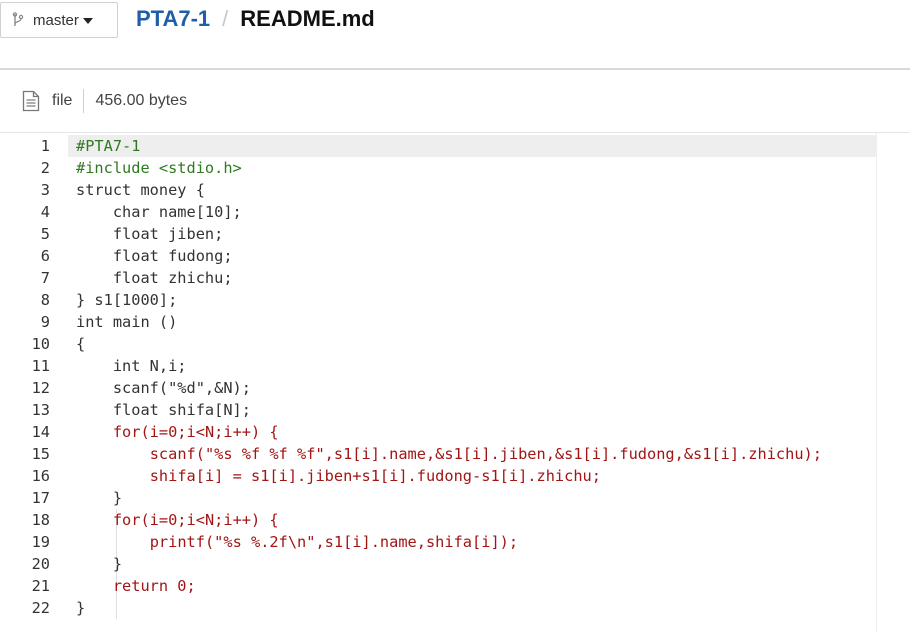 The height and width of the screenshot is (632, 910). Describe the element at coordinates (40, 476) in the screenshot. I see `line-number: 16` at that location.